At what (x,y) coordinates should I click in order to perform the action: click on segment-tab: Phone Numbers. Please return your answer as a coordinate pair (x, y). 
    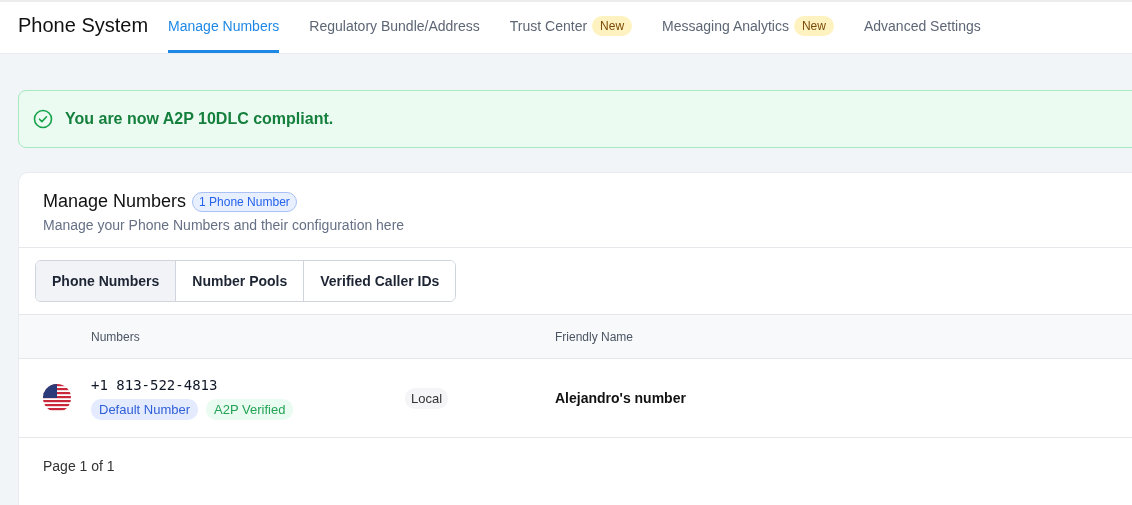
    Looking at the image, I should click on (106, 281).